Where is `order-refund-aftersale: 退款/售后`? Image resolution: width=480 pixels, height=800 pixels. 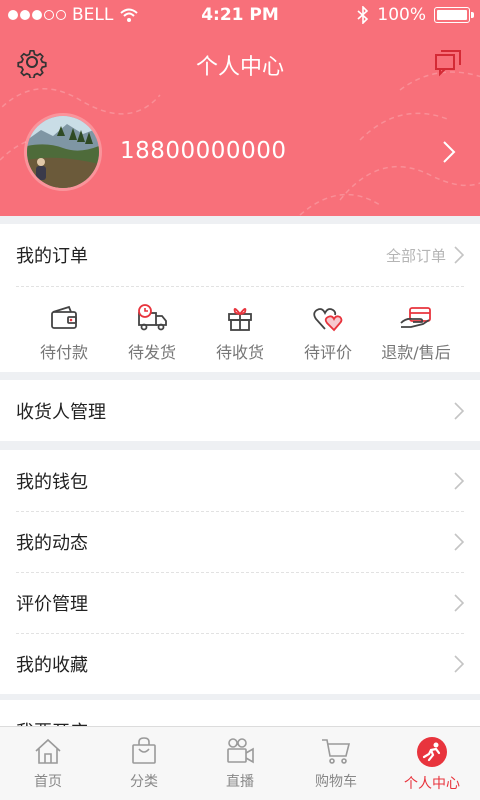 order-refund-aftersale: 退款/售后 is located at coordinates (416, 329).